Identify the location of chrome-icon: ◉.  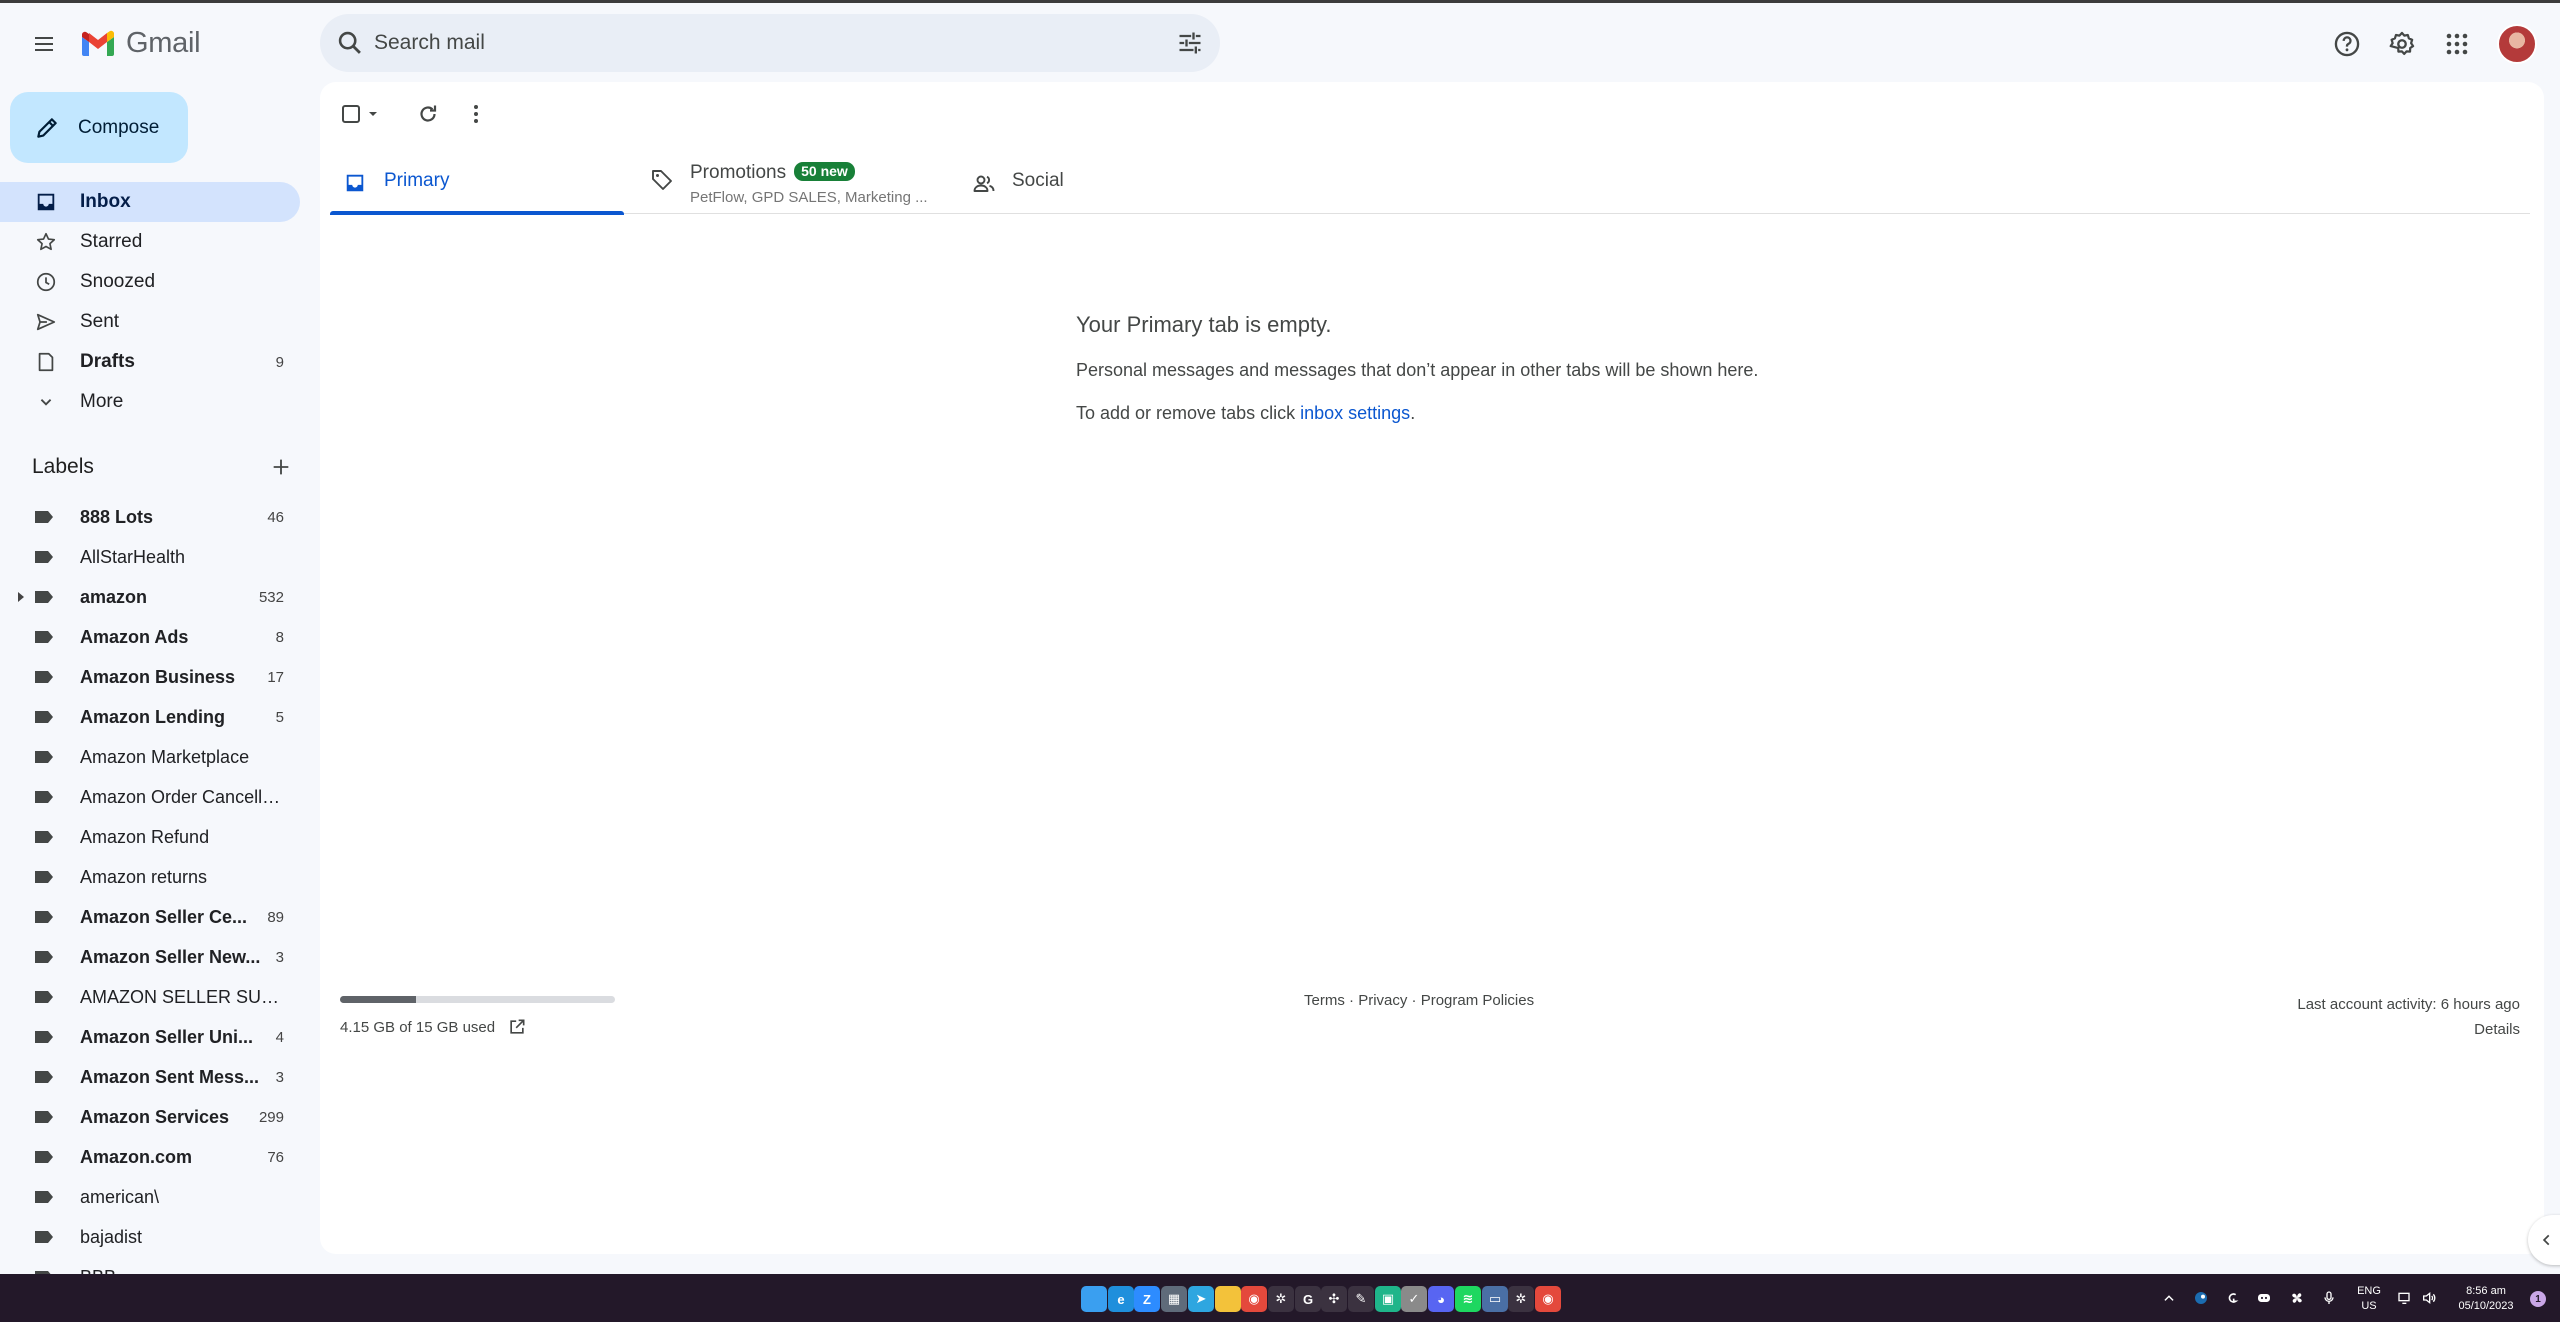
(1254, 1299).